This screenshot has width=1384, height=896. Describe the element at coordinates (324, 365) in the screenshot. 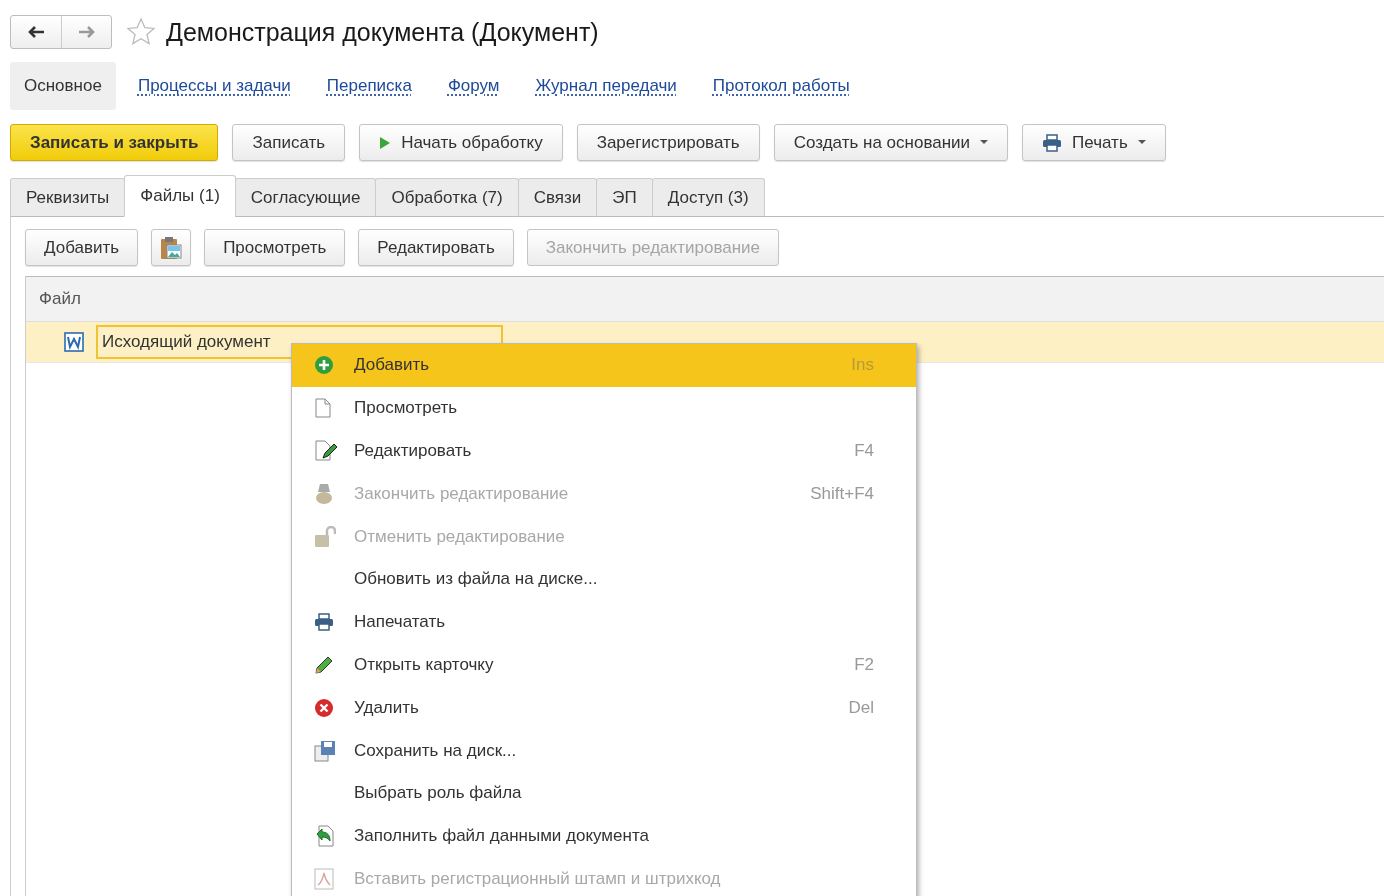

I see `plus-circle-icon` at that location.